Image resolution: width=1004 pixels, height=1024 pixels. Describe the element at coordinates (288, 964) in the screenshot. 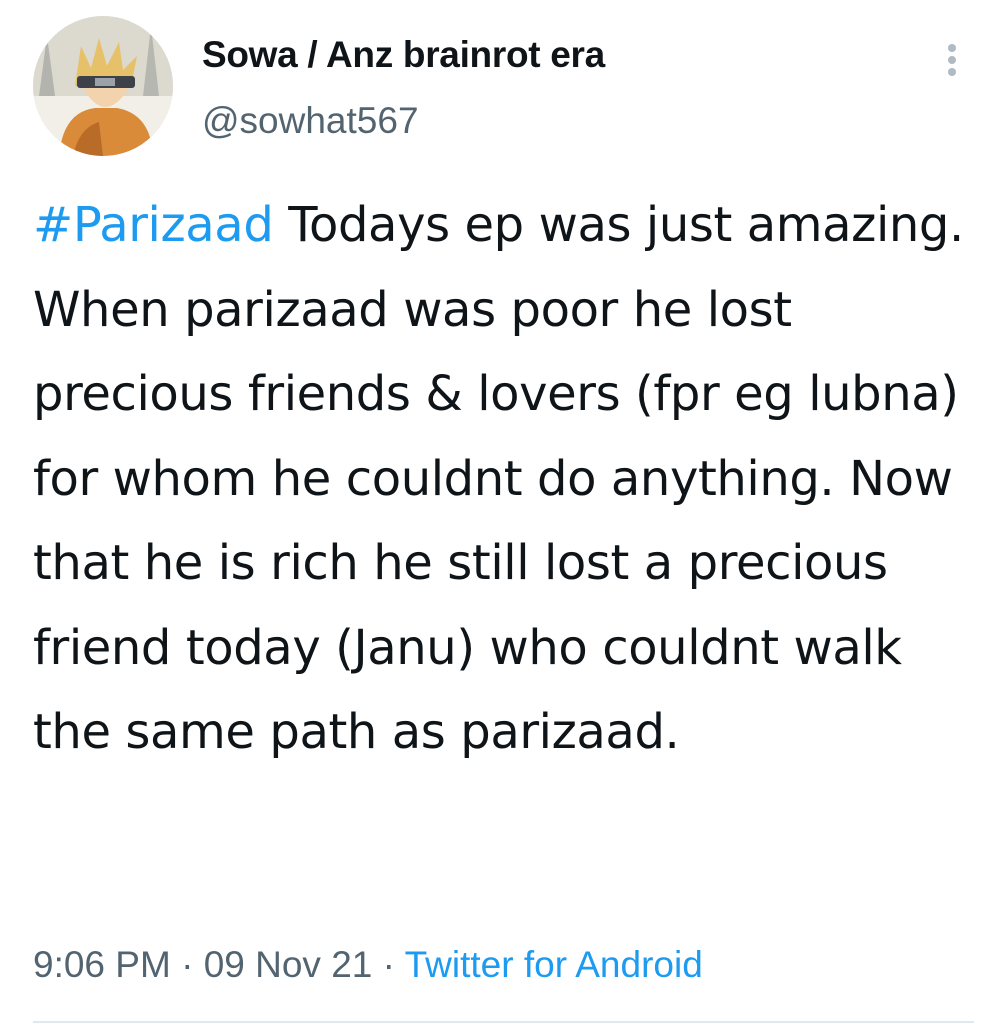

I see `tweet-date: 09 Nov 21` at that location.